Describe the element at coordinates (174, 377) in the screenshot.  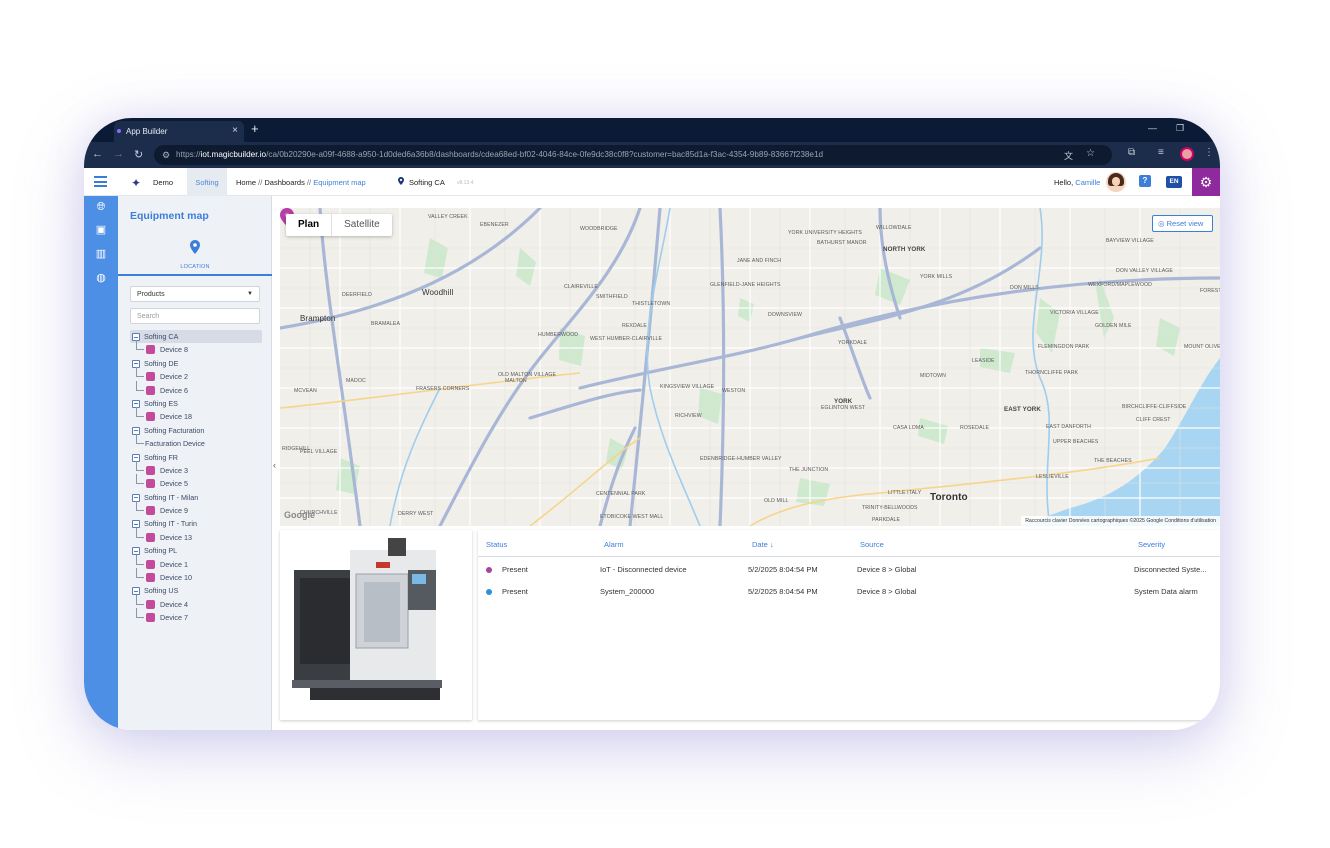
I see `tree-node-label: Device 2` at that location.